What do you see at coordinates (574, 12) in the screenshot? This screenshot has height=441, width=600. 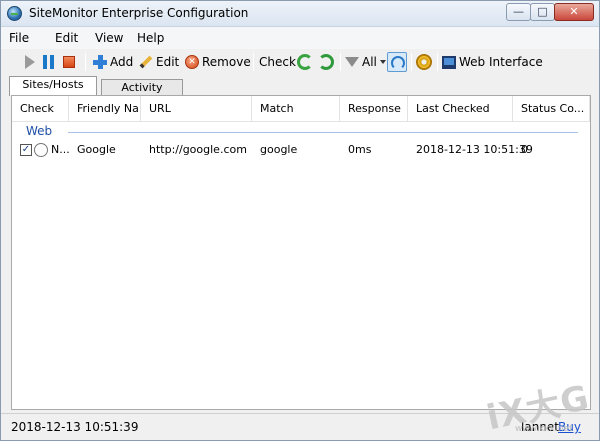 I see `close-button: ✕` at bounding box center [574, 12].